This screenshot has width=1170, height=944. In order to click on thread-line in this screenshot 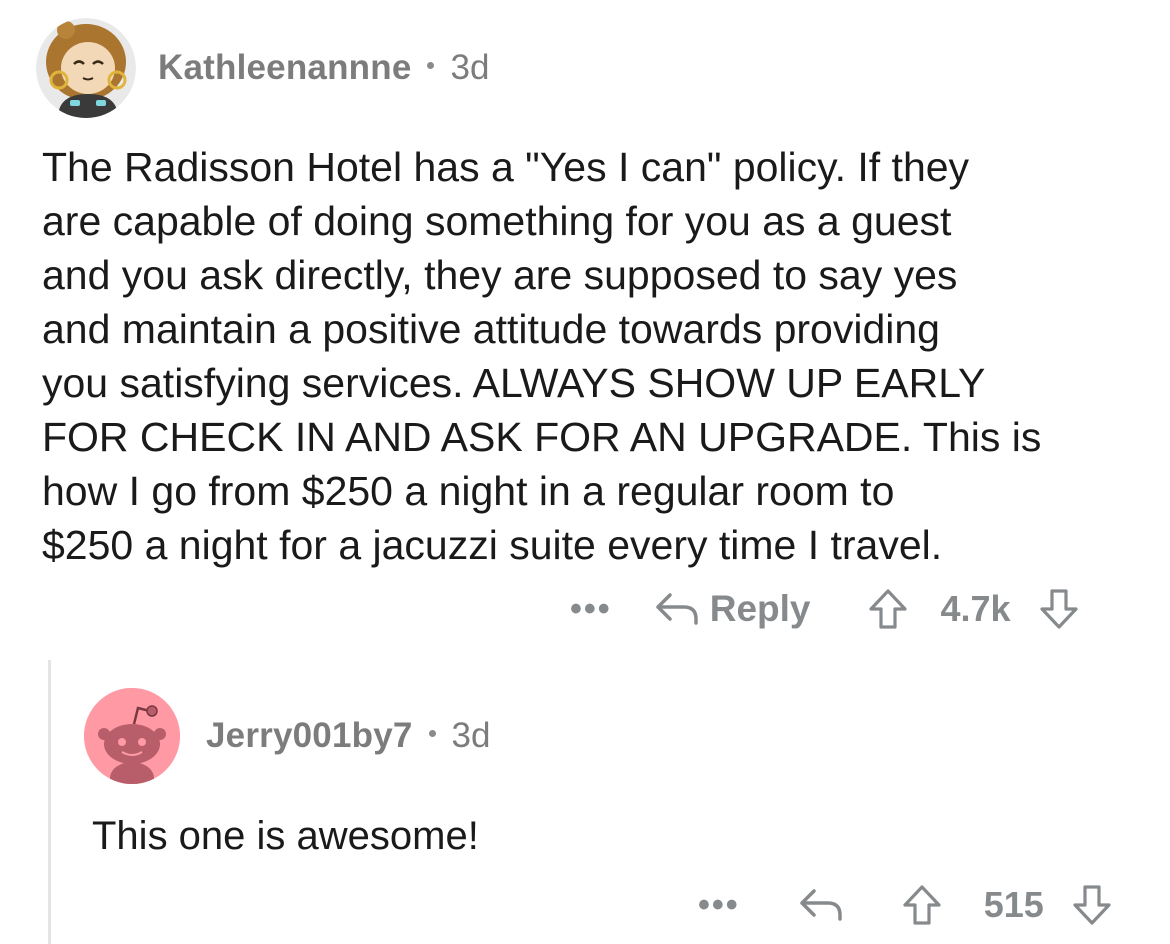, I will do `click(49, 802)`.